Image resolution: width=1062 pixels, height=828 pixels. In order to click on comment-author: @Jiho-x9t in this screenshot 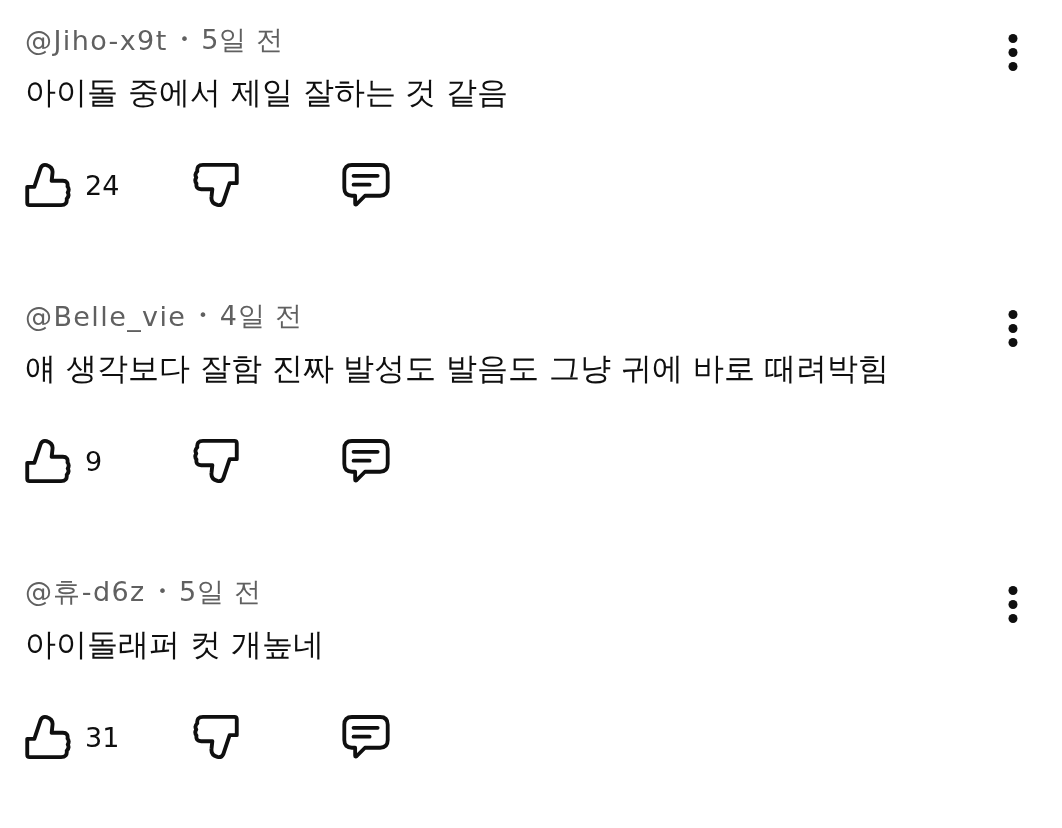, I will do `click(96, 40)`.